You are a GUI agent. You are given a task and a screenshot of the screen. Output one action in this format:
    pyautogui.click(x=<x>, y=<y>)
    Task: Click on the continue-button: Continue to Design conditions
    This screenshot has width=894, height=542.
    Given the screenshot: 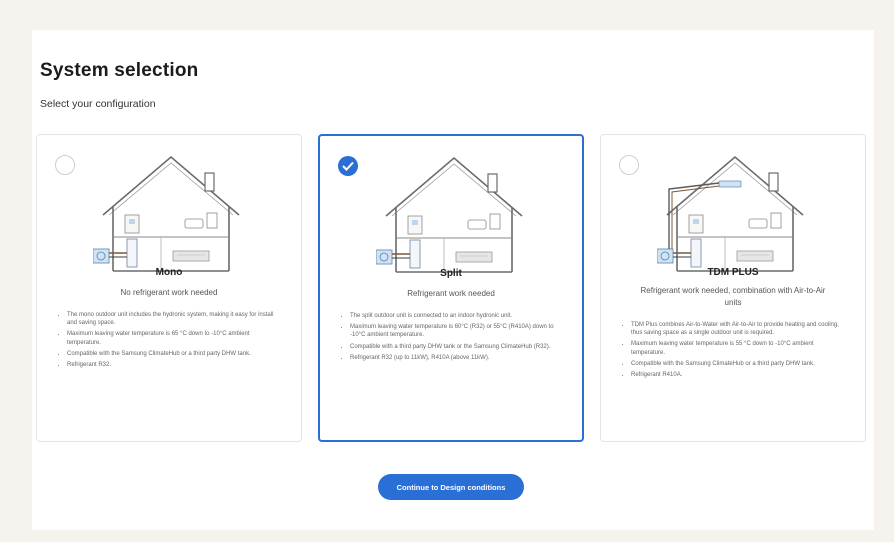 What is the action you would take?
    pyautogui.click(x=451, y=487)
    